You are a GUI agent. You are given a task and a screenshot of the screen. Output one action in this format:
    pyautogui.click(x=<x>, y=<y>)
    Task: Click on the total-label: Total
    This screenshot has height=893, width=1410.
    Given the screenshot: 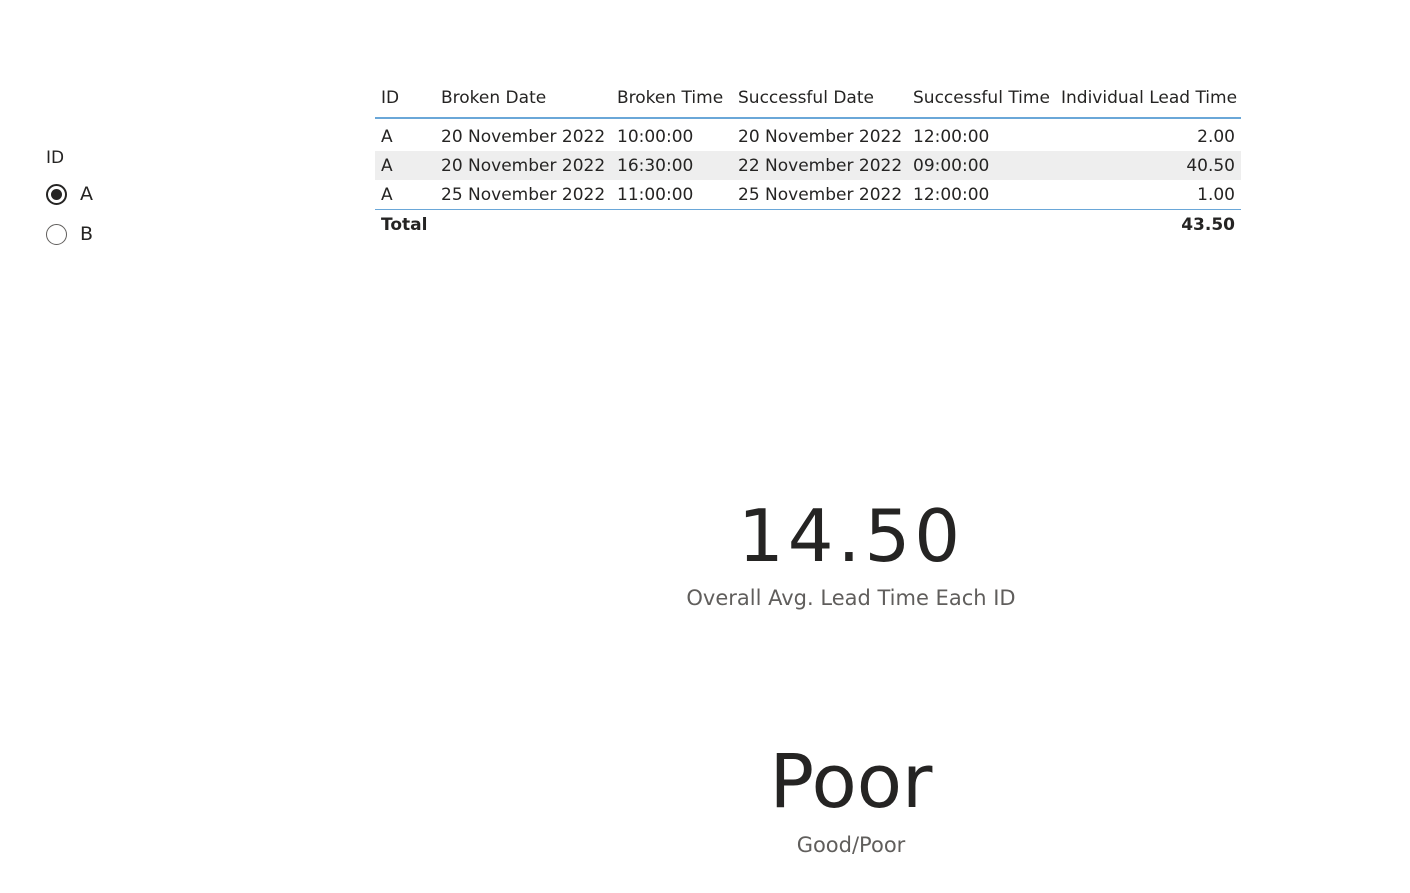 What is the action you would take?
    pyautogui.click(x=404, y=225)
    